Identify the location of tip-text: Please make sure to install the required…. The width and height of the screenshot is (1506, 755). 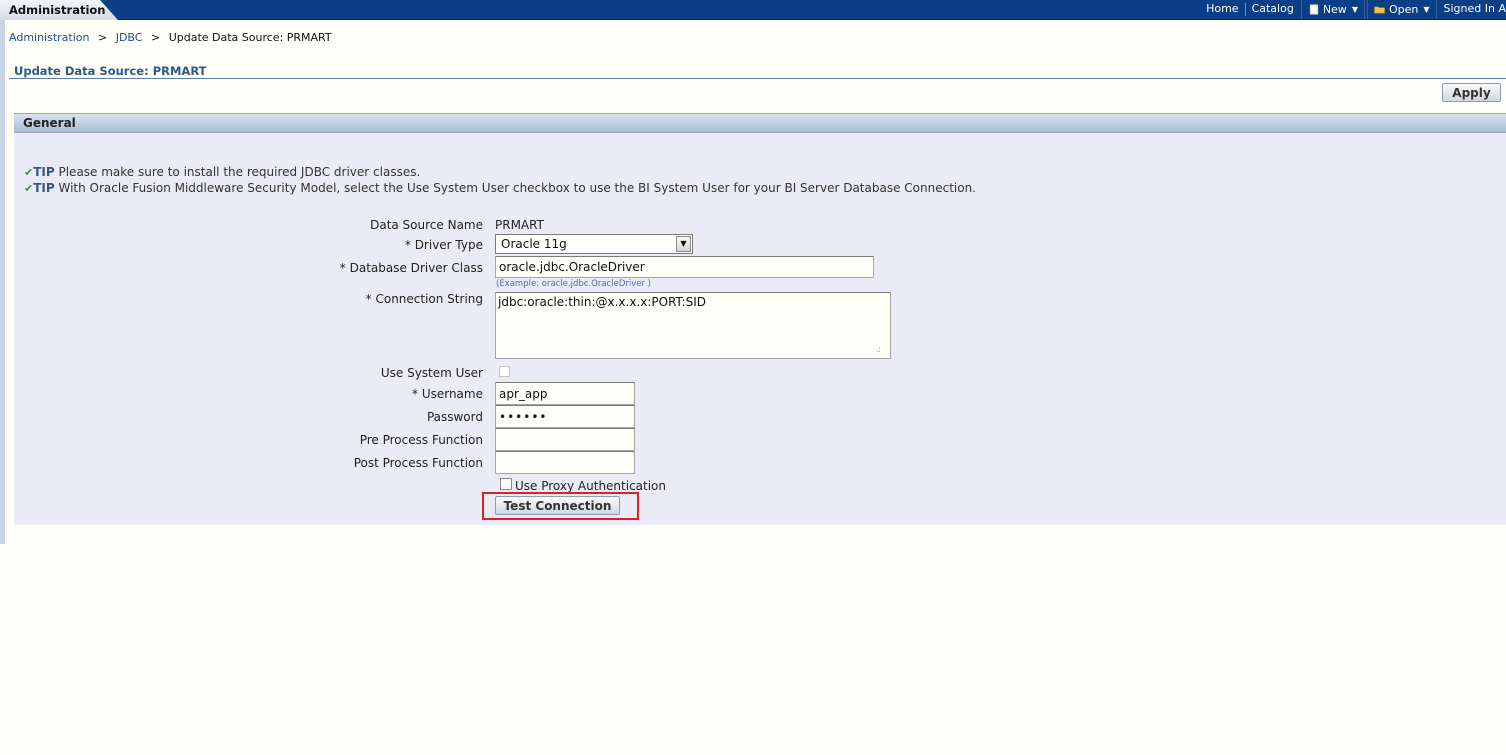
(237, 172).